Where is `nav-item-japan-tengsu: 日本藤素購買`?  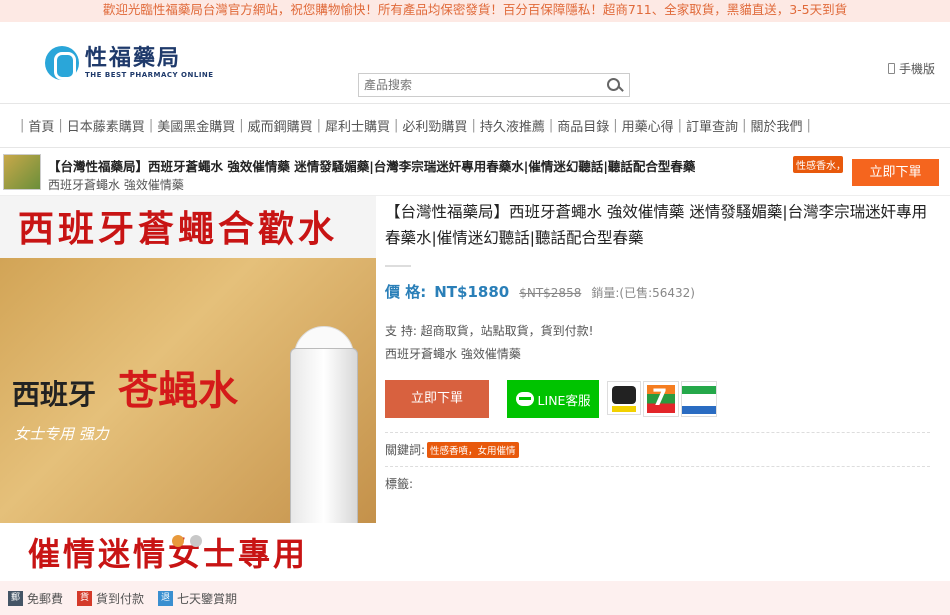 nav-item-japan-tengsu: 日本藤素購買 is located at coordinates (106, 125).